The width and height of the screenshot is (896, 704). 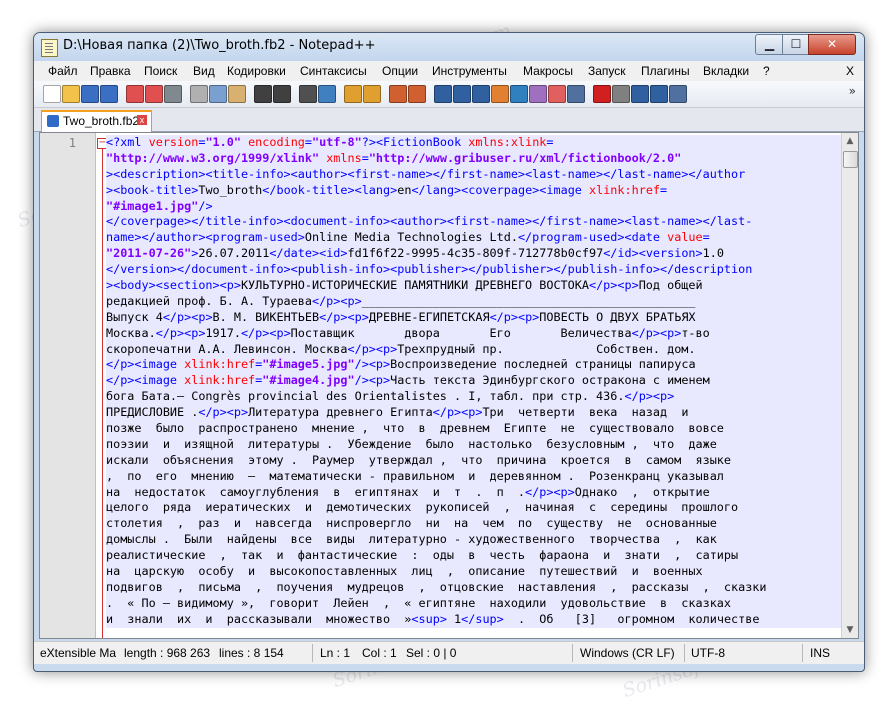 I want to click on word-wrap-icon, so click(x=443, y=94).